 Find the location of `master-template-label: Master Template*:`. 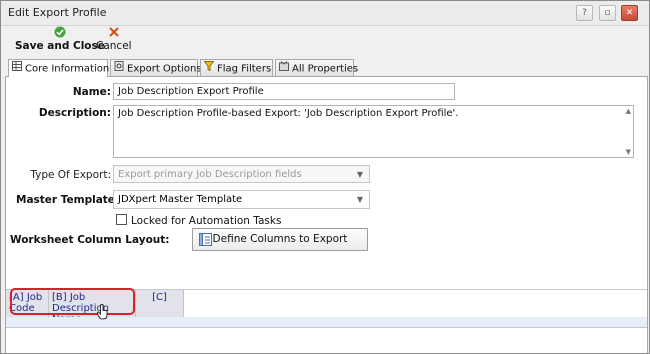

master-template-label: Master Template*: is located at coordinates (70, 200).